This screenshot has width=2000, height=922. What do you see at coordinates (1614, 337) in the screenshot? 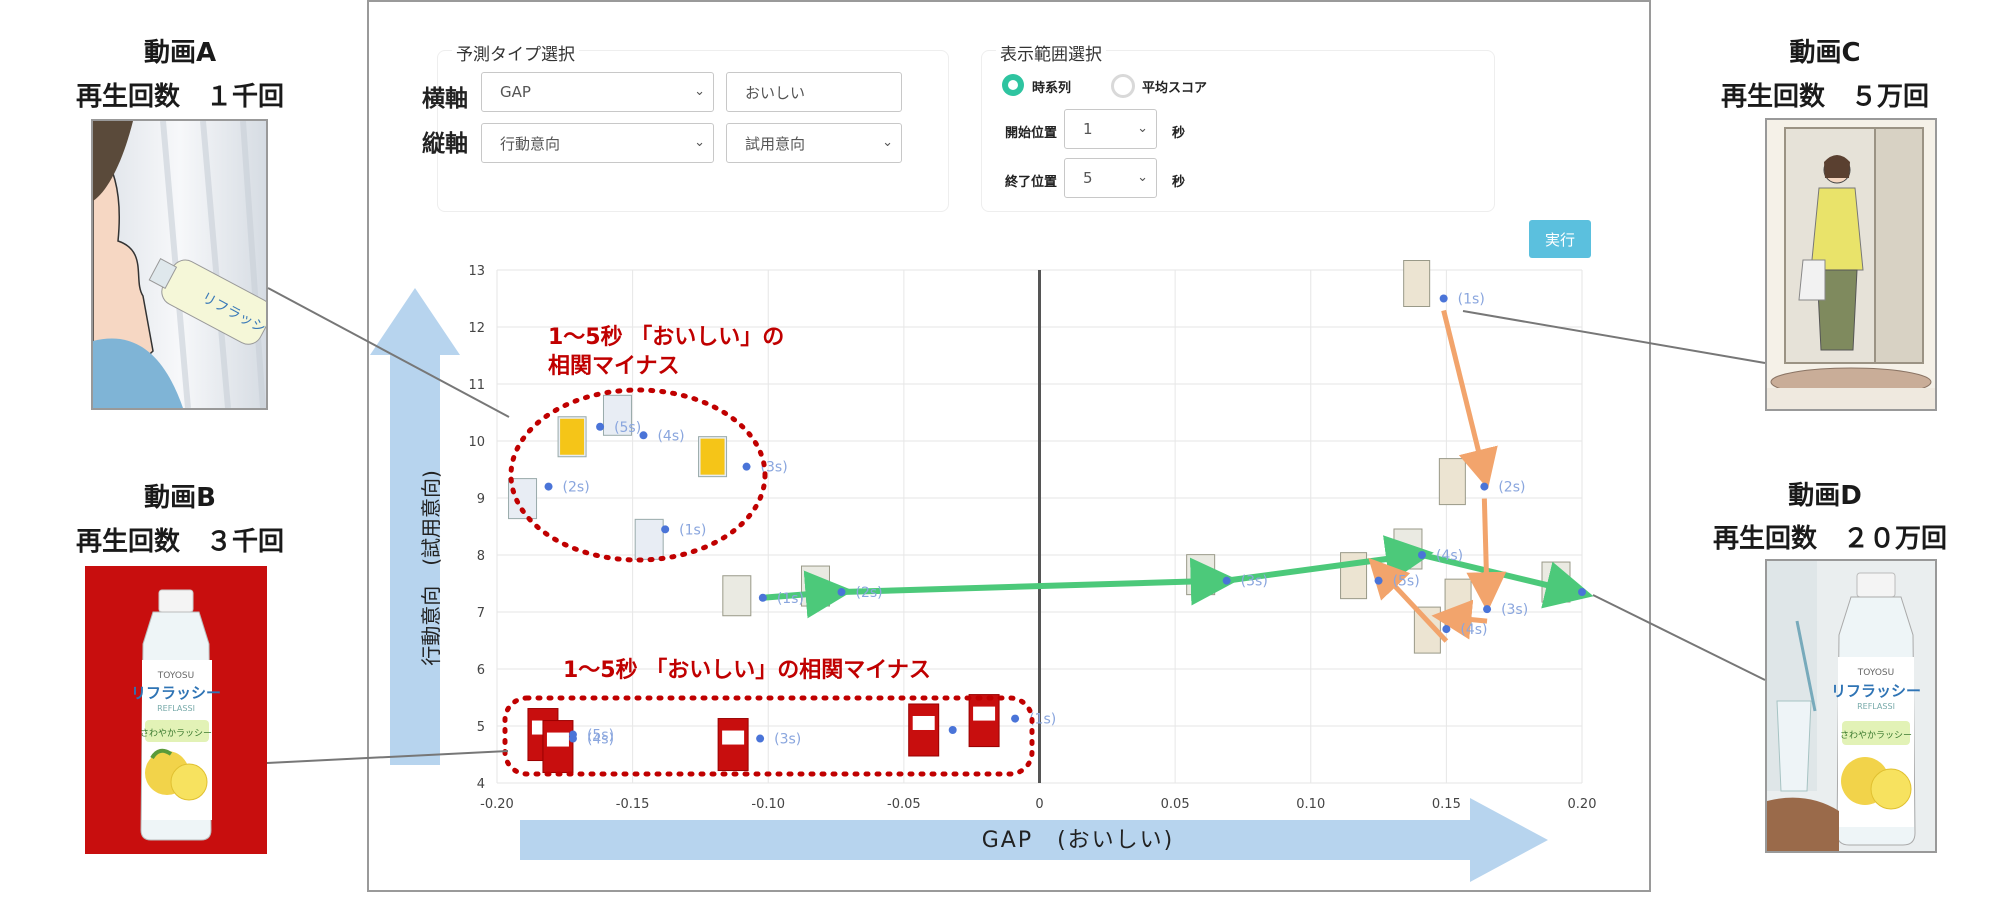
I see `callout-line-video-c` at bounding box center [1614, 337].